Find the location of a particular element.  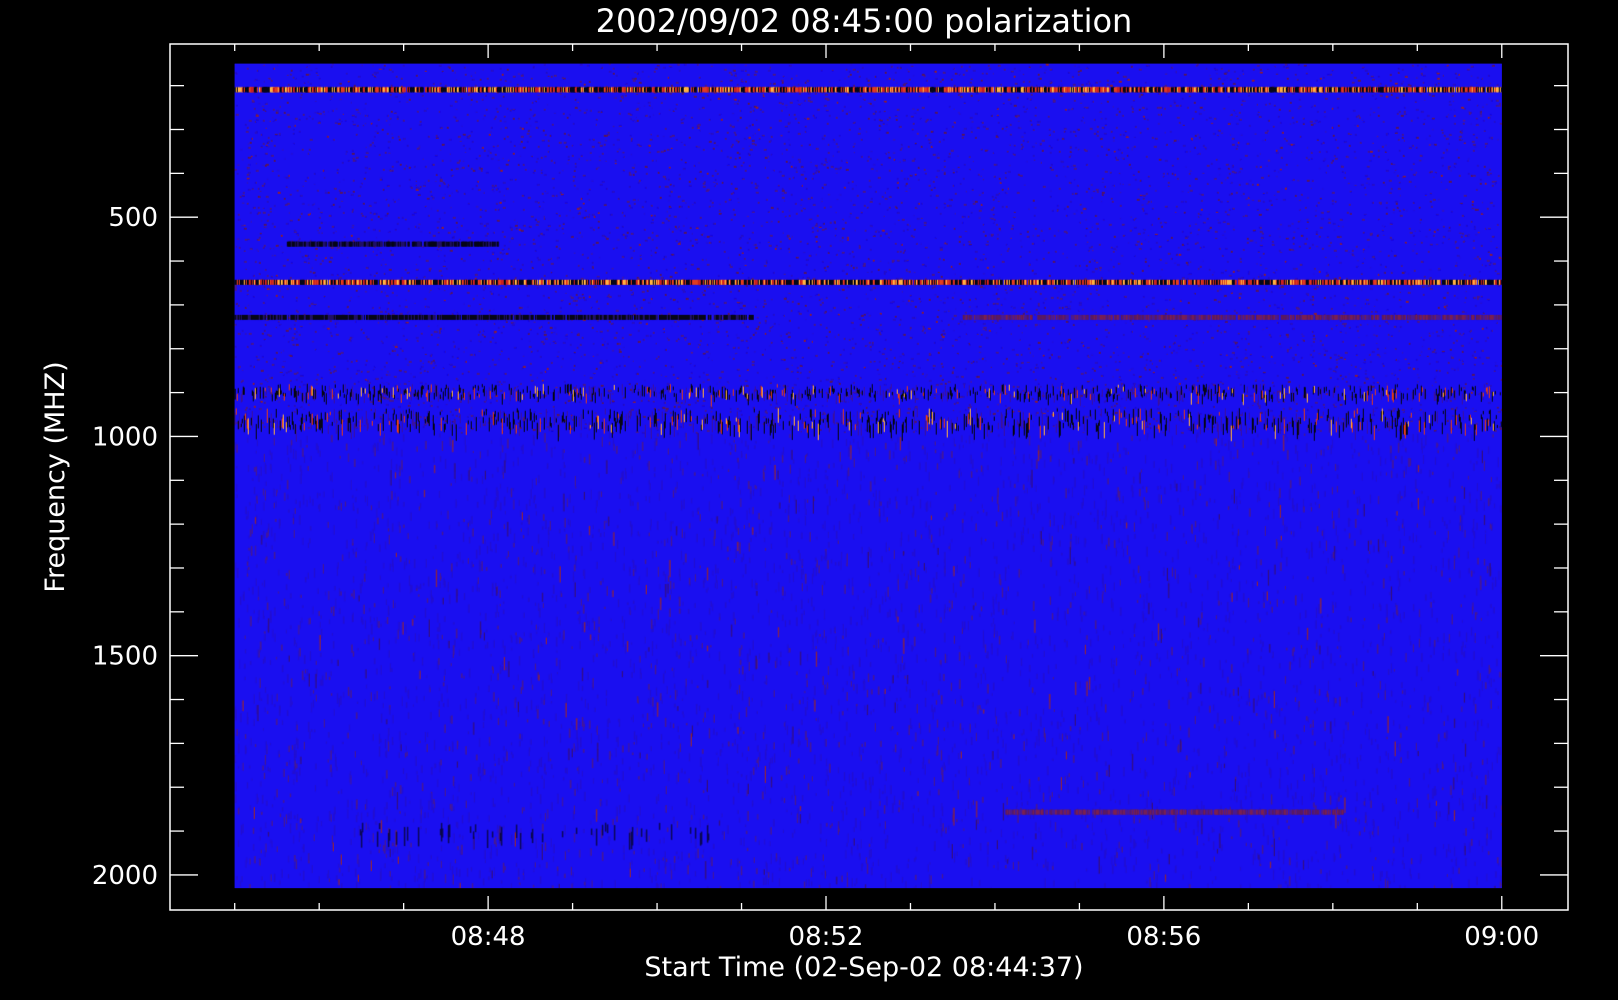

chart-title: 2002/09/02 08:45:00 polarization is located at coordinates (864, 21).